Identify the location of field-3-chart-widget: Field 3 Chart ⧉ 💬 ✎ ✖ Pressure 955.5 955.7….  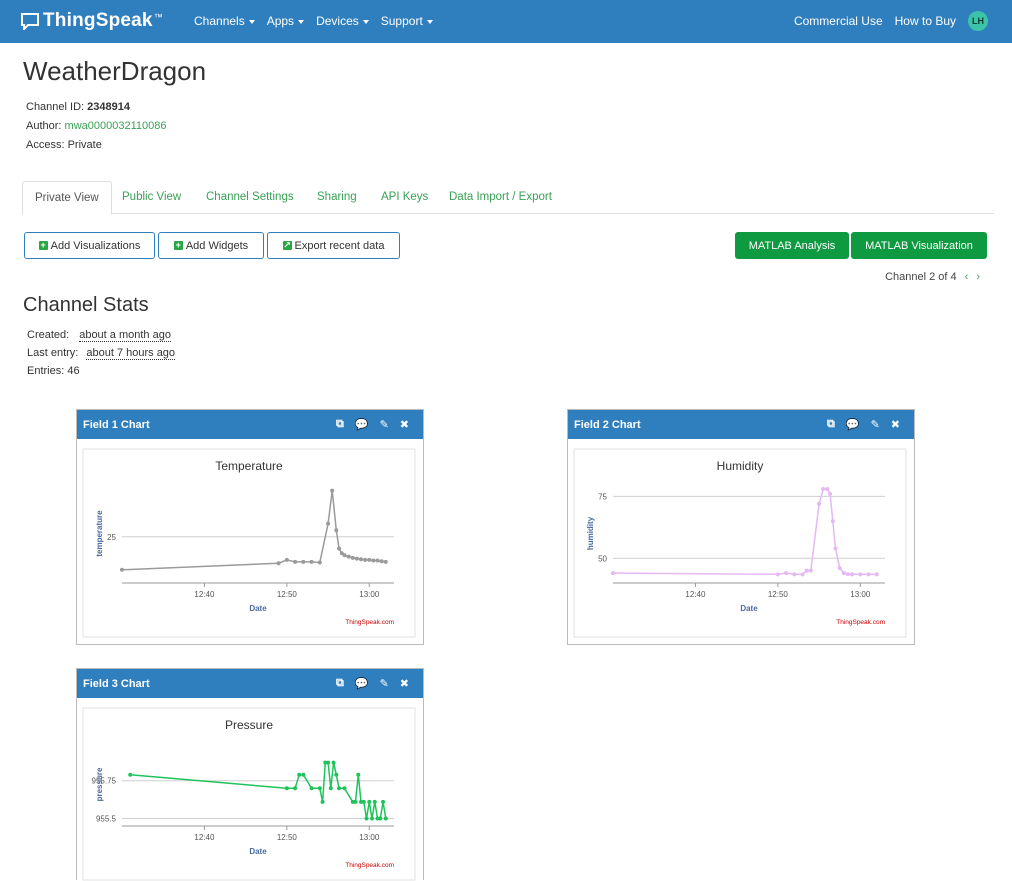
(250, 774).